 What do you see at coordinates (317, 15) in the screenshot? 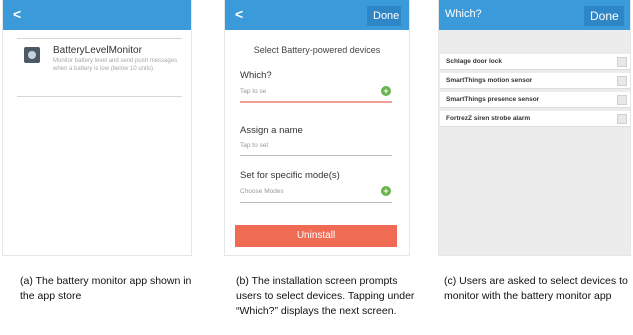
I see `top-bar: < Done` at bounding box center [317, 15].